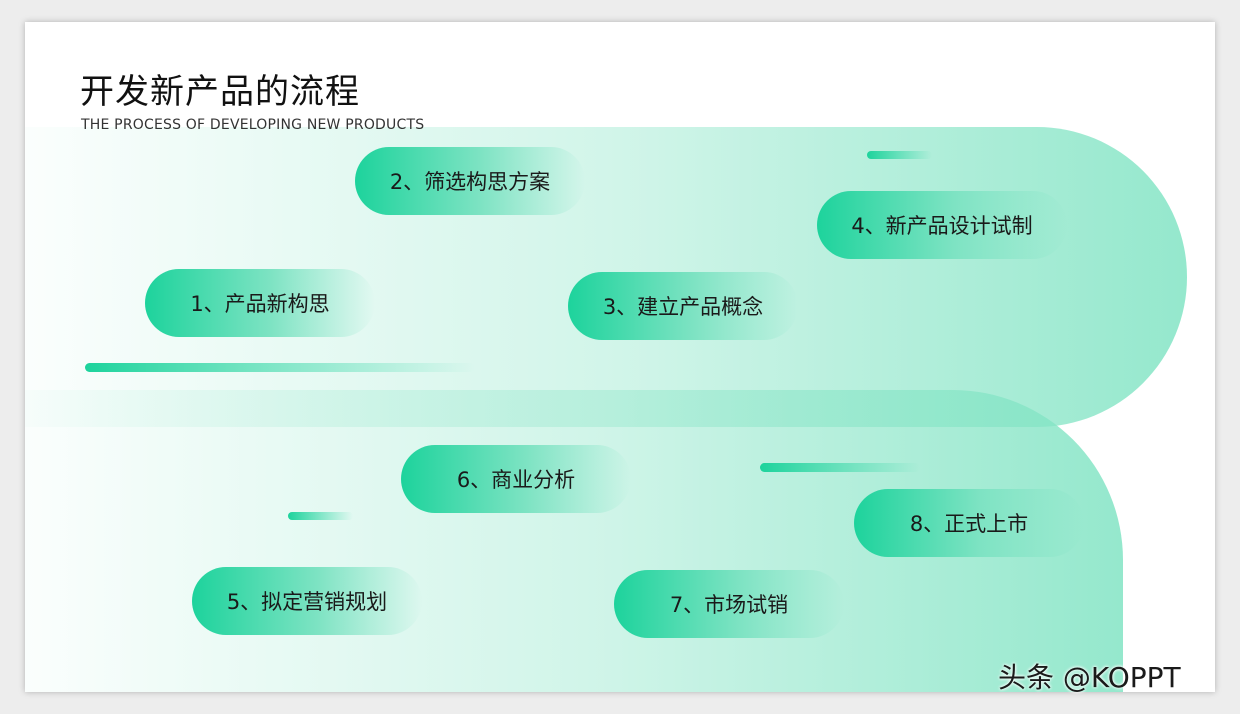 The height and width of the screenshot is (714, 1240). Describe the element at coordinates (1089, 677) in the screenshot. I see `watermark: 头条 @KOPPT` at that location.